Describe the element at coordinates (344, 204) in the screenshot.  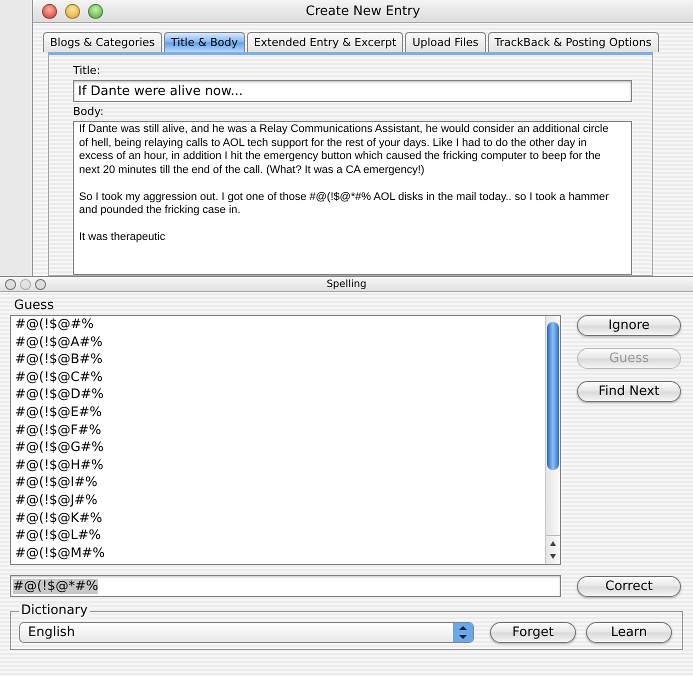
I see `body-paragraph: So I took my aggression out. I got one of those #@(!$@*#% AOL disks in the mail today.. so I took a hammer and pounded the fricking case in.` at that location.